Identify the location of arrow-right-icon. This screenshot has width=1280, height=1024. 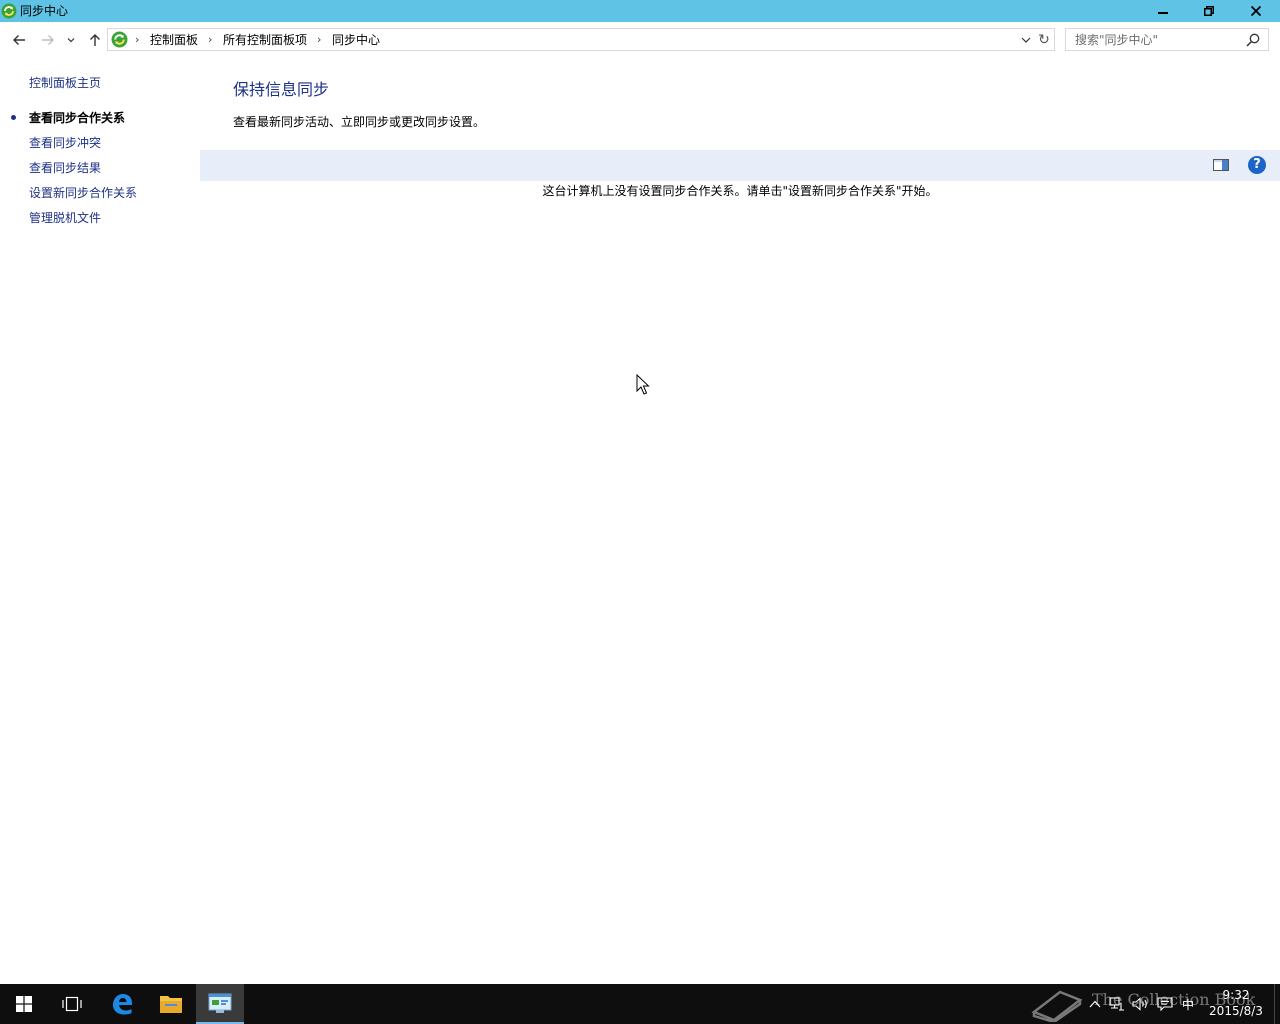
(48, 40).